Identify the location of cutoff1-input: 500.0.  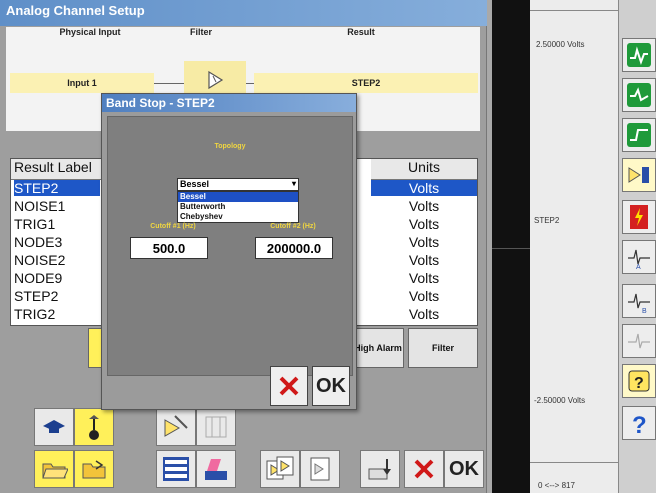
(169, 248).